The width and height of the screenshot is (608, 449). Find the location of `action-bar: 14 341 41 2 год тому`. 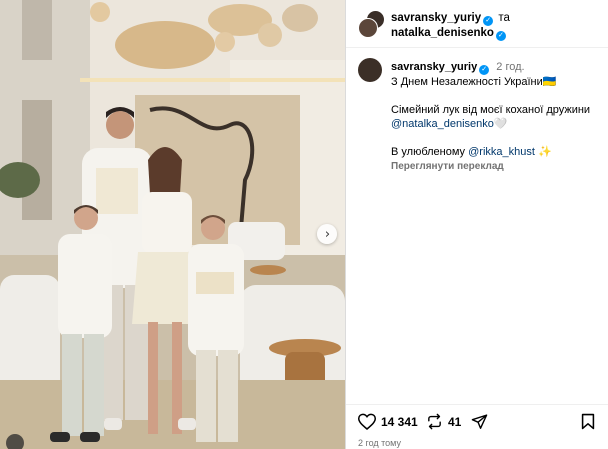

action-bar: 14 341 41 2 год тому is located at coordinates (477, 426).